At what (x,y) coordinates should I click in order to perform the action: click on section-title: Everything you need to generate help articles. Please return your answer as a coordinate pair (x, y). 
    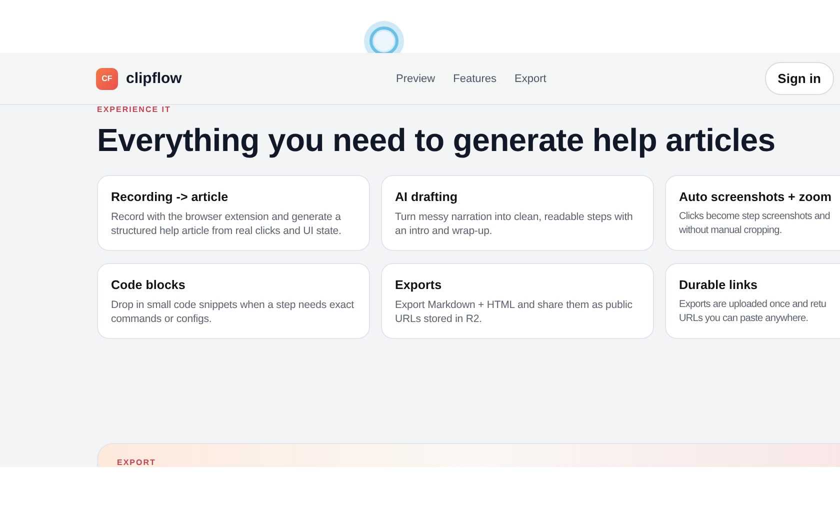
    Looking at the image, I should click on (436, 140).